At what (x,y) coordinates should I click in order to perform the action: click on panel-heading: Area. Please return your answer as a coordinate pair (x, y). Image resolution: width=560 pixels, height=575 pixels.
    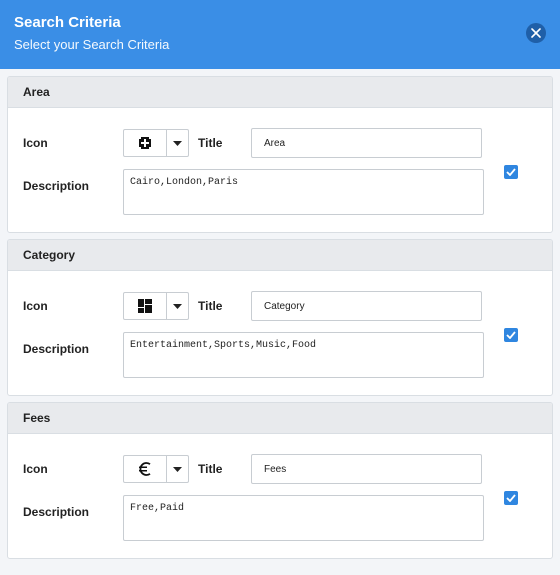
    Looking at the image, I should click on (280, 92).